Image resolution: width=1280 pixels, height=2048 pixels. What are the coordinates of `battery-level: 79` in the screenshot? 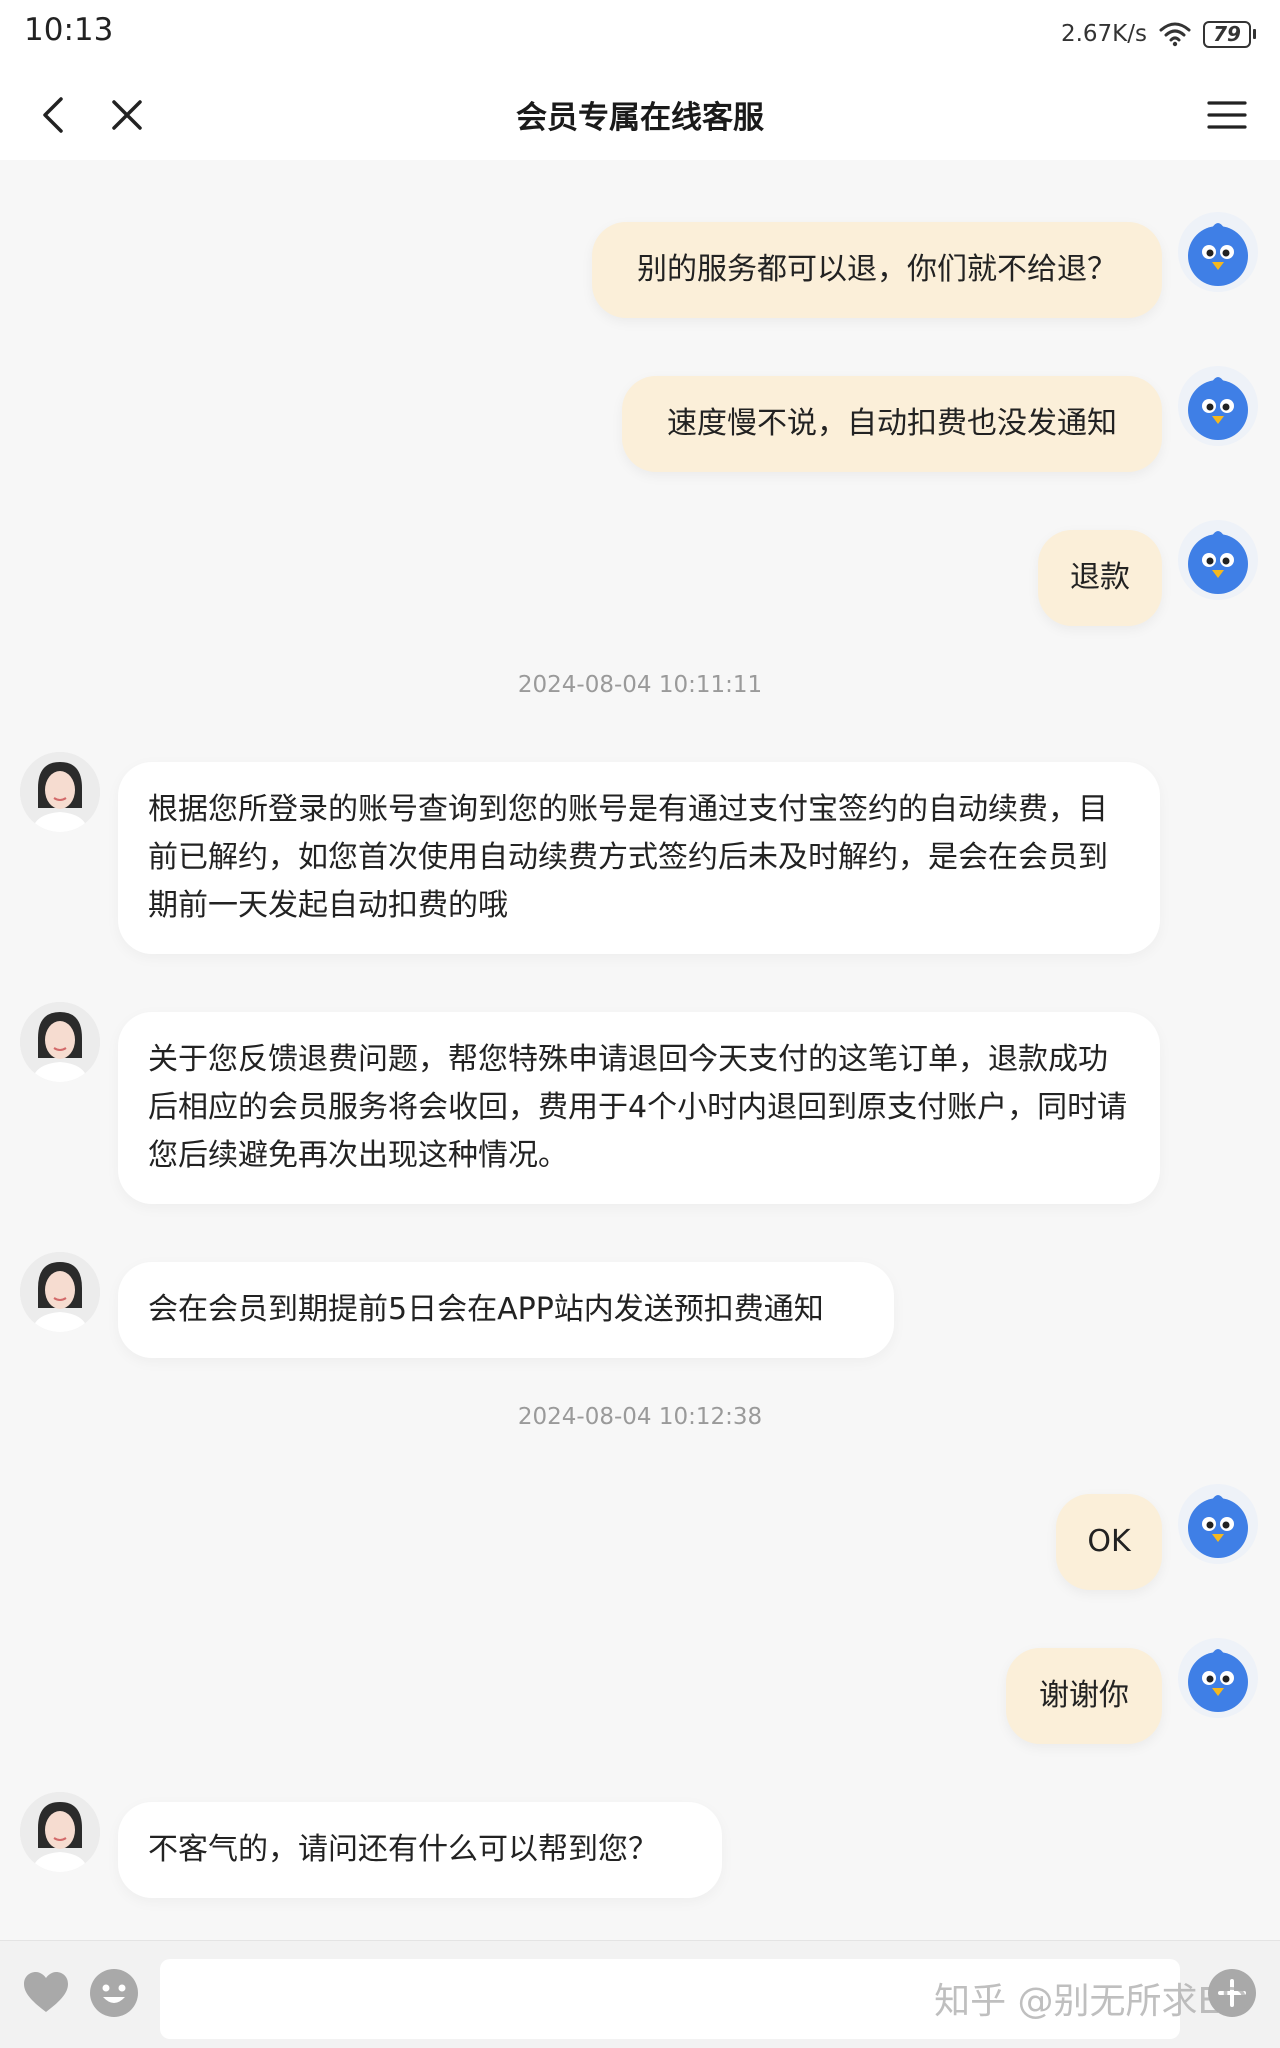 It's located at (1227, 34).